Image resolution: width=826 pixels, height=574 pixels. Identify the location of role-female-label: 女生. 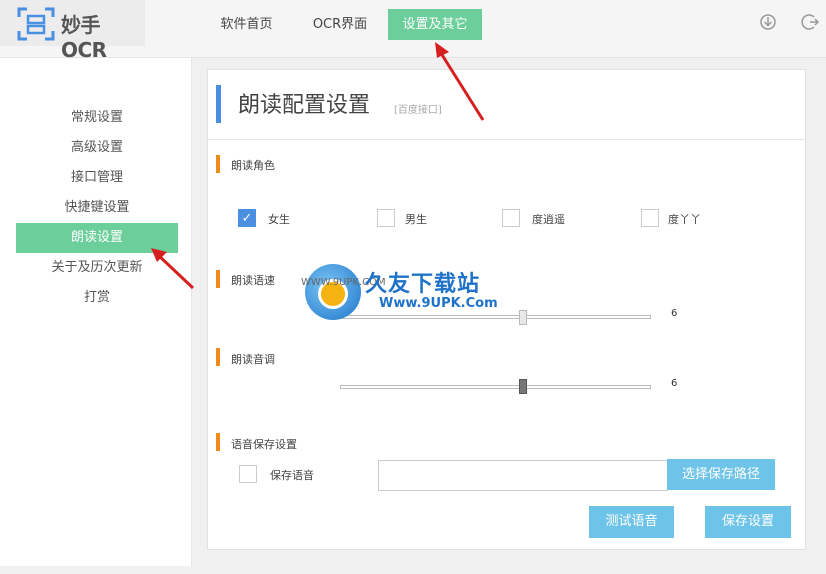
(279, 219).